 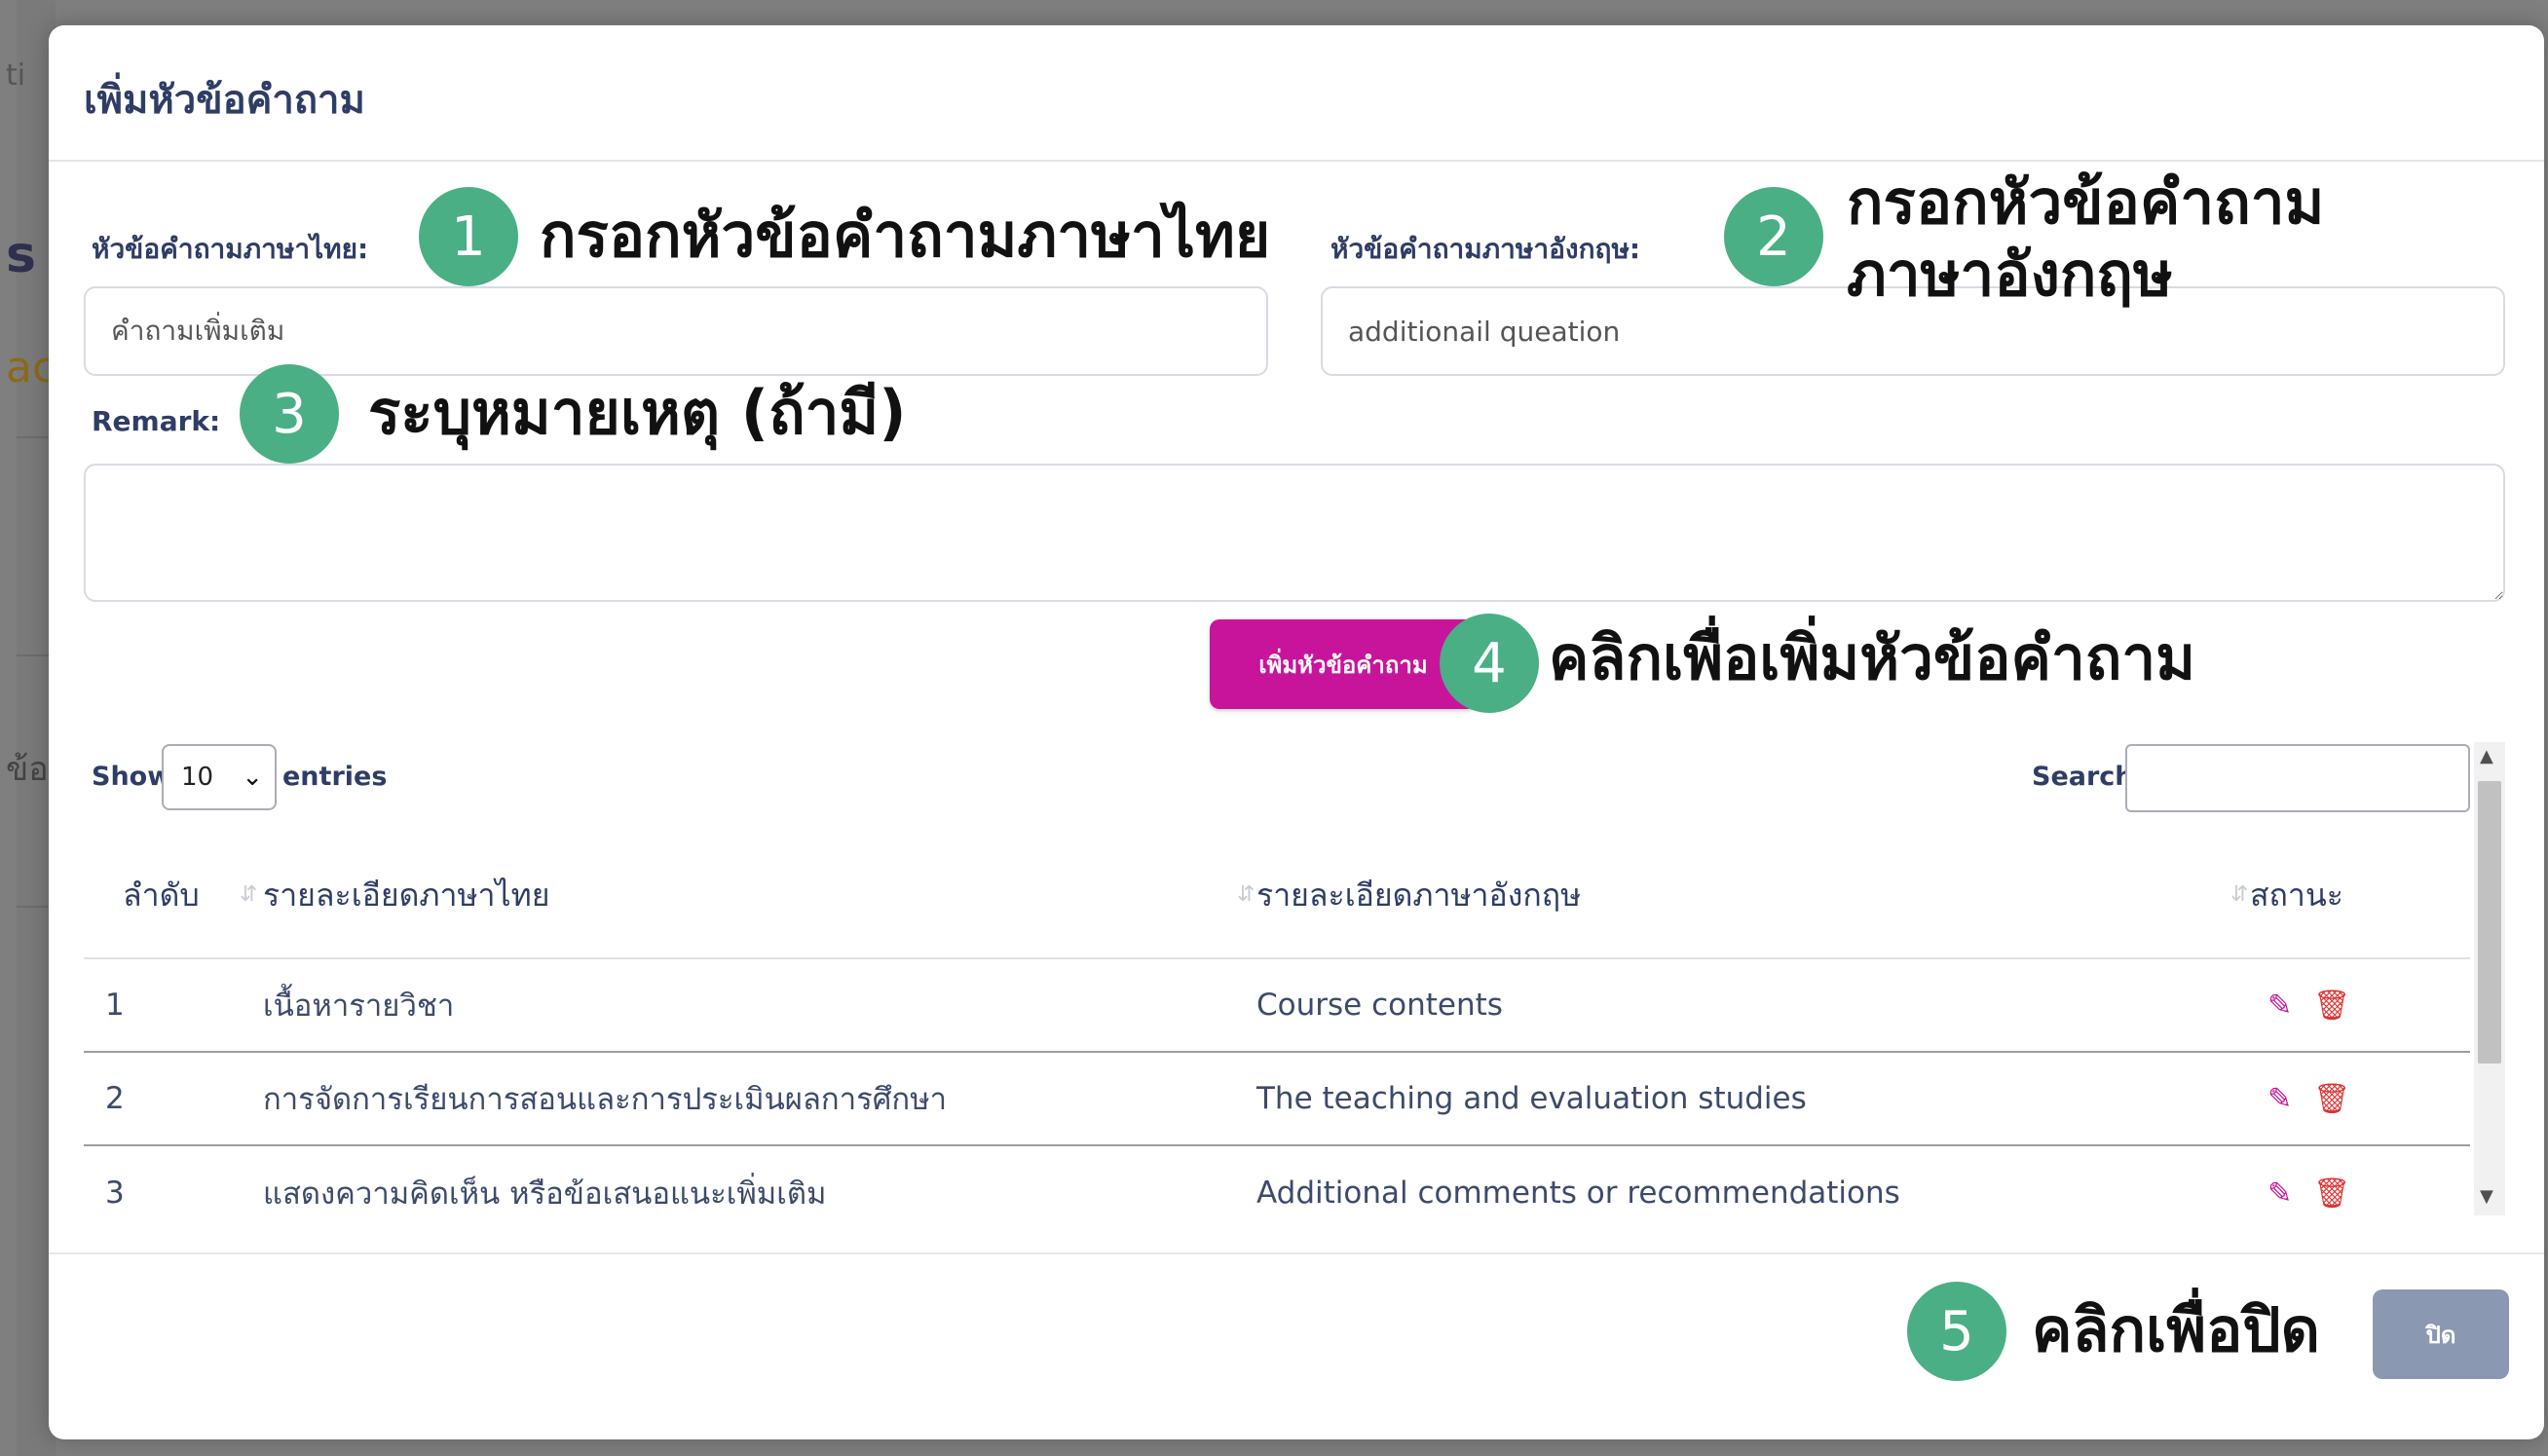 What do you see at coordinates (156, 421) in the screenshot?
I see `remark-label: Remark:` at bounding box center [156, 421].